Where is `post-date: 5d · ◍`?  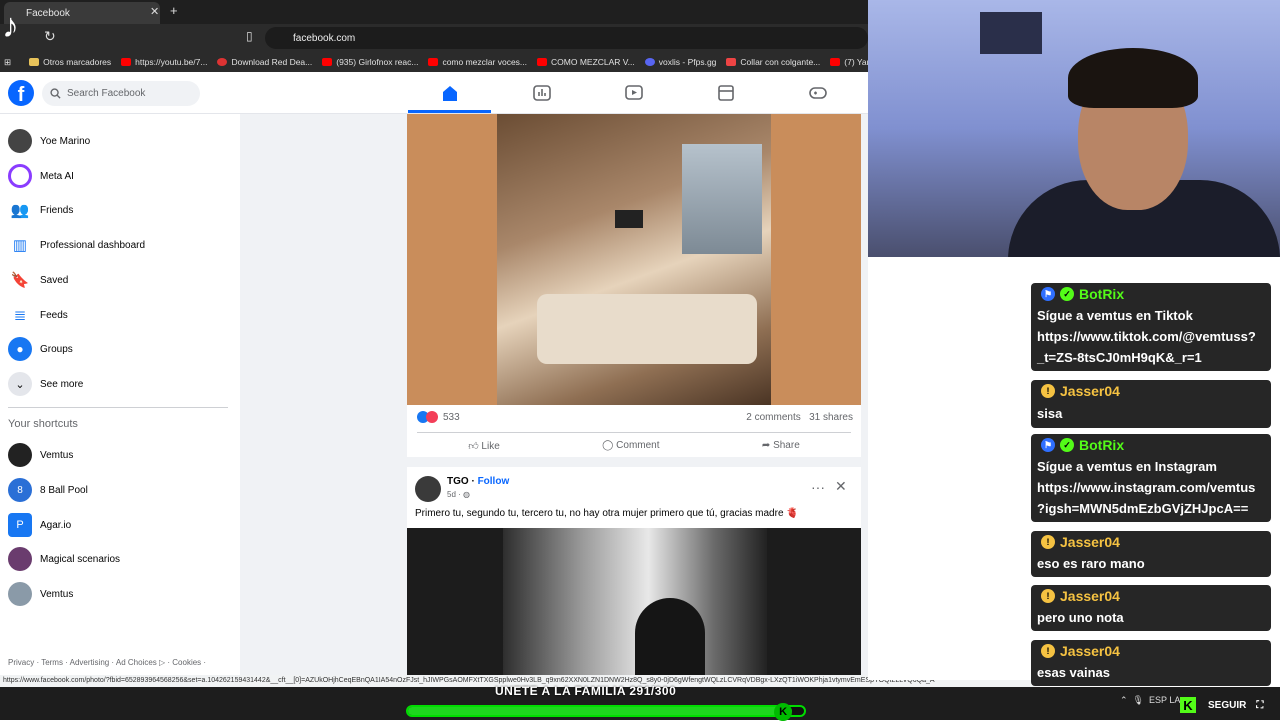 post-date: 5d · ◍ is located at coordinates (458, 494).